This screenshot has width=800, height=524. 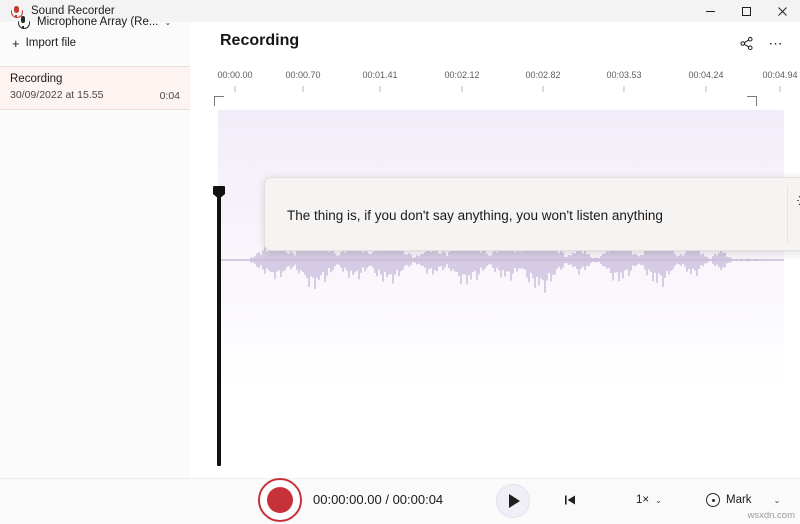 I want to click on ruler-tick-label: 00:04.24, so click(x=705, y=75).